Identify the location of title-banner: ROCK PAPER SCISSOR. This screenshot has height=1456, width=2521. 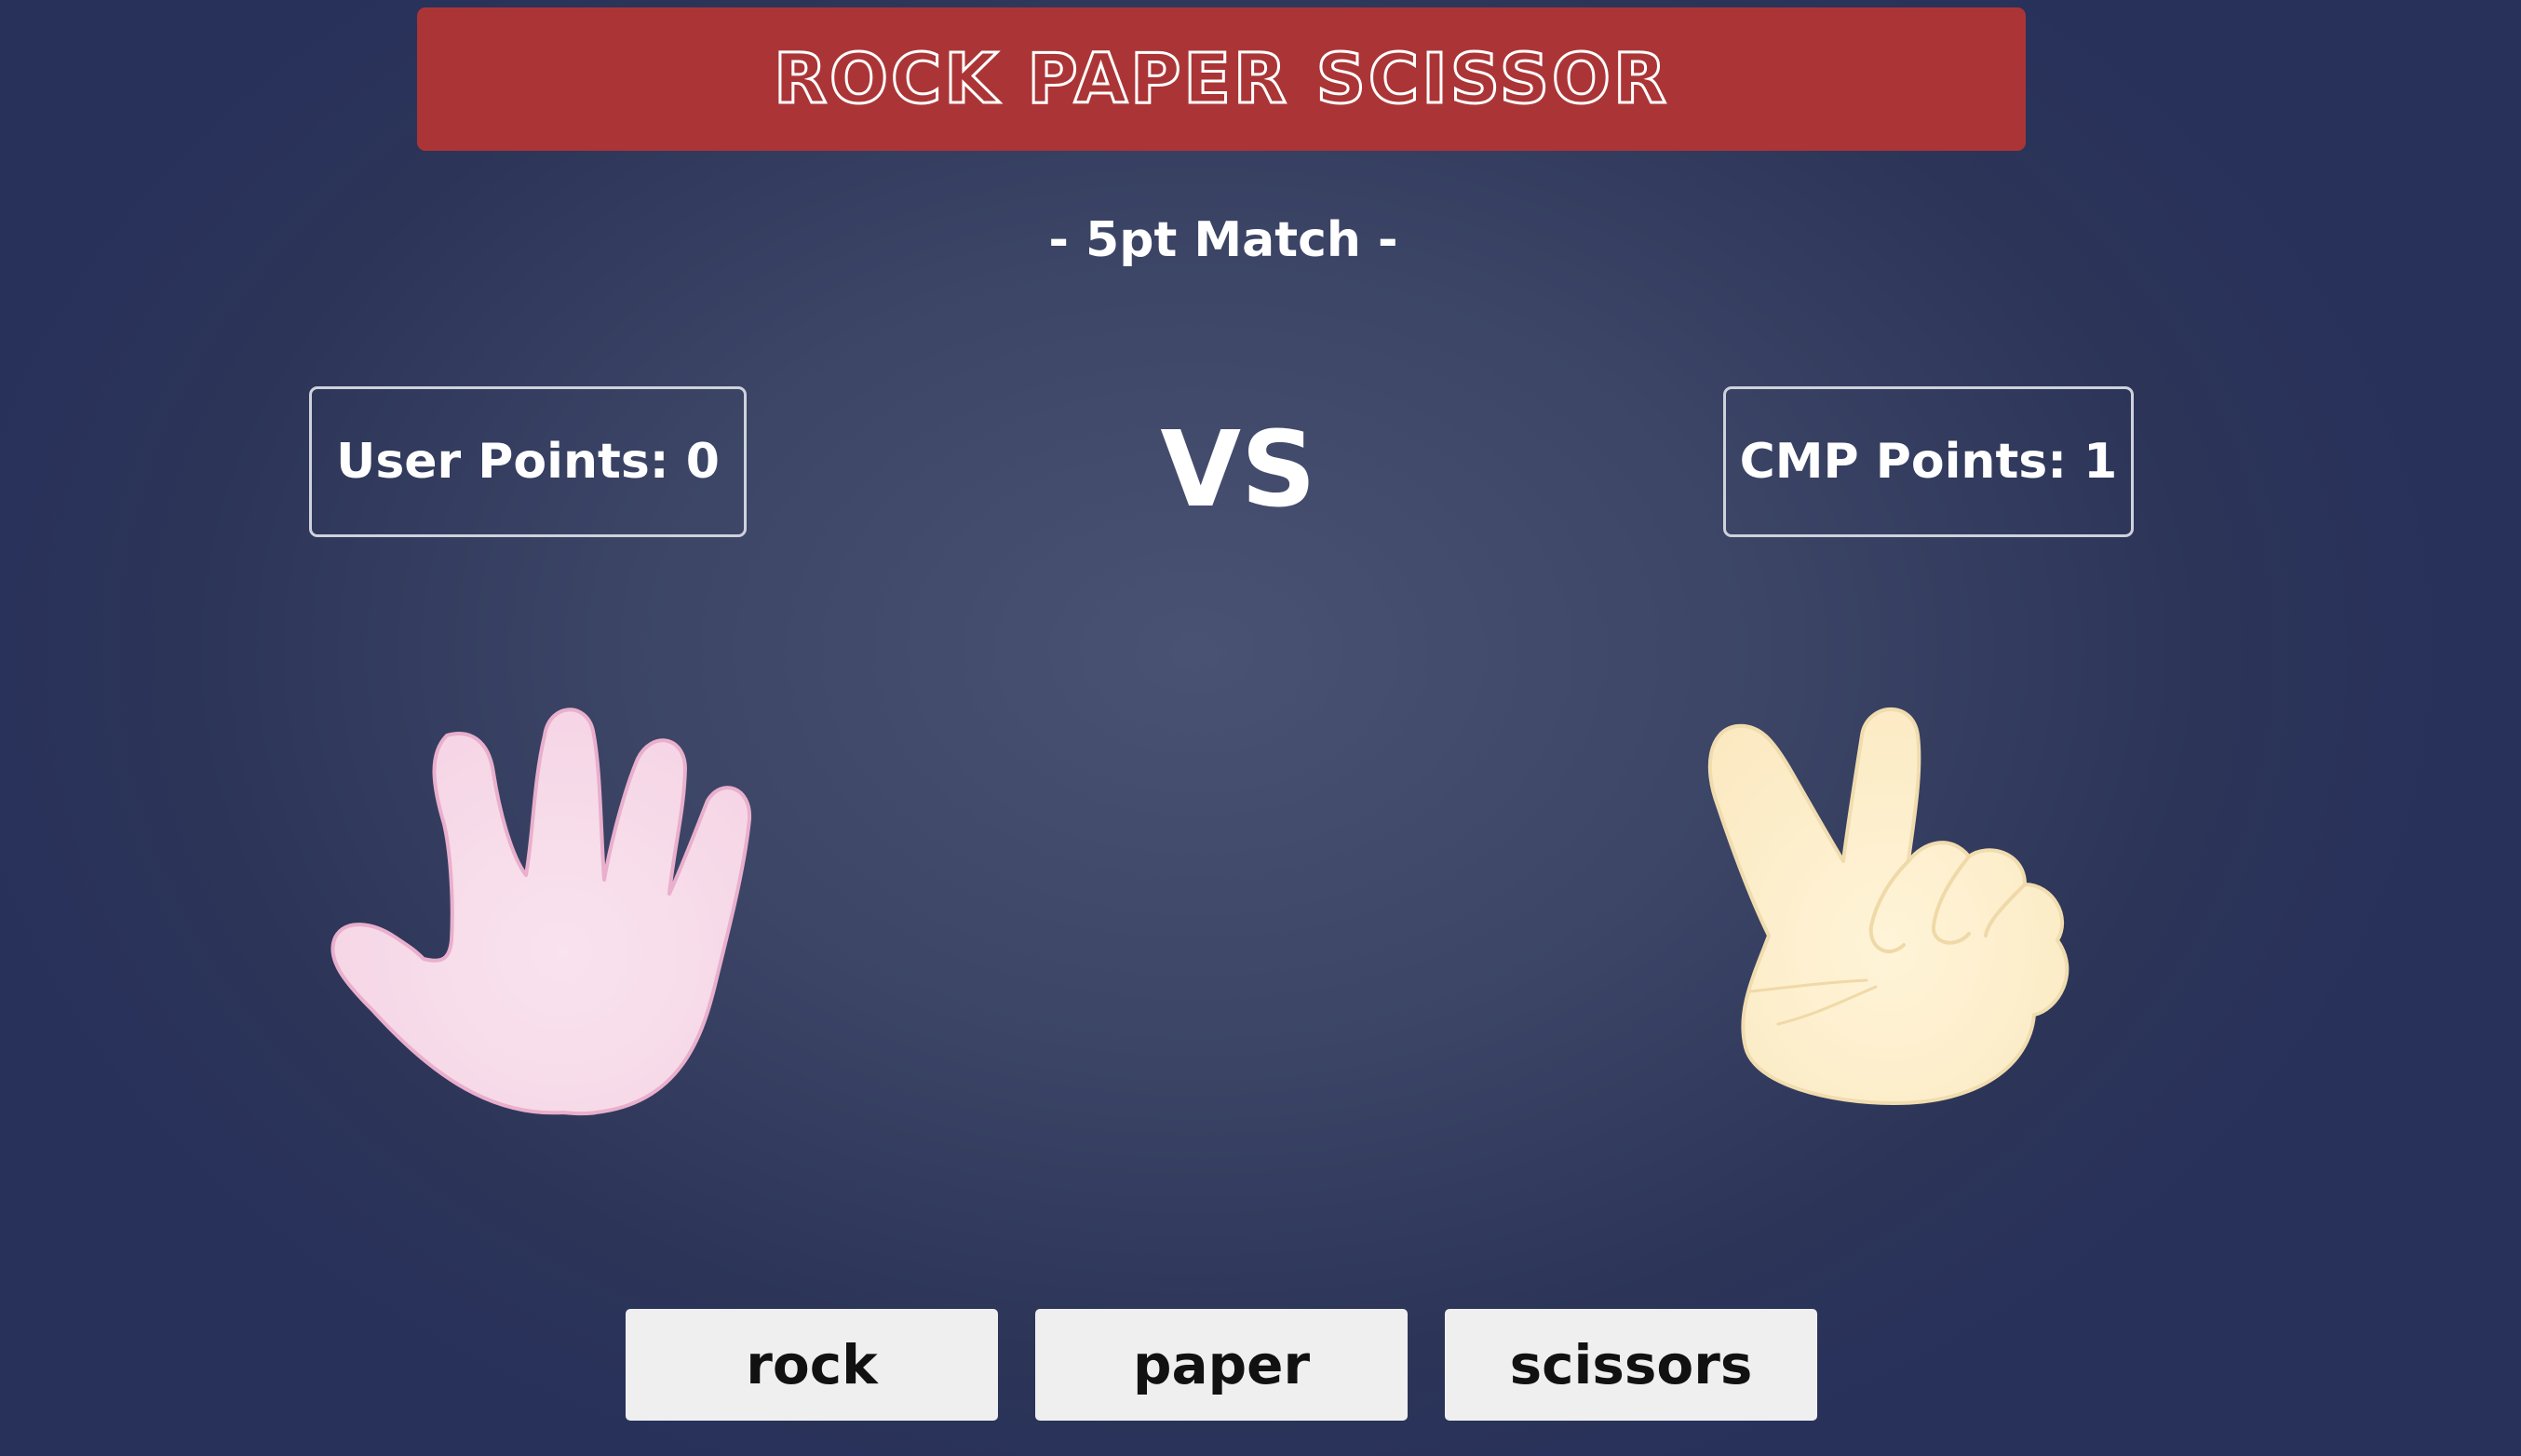
(1221, 79).